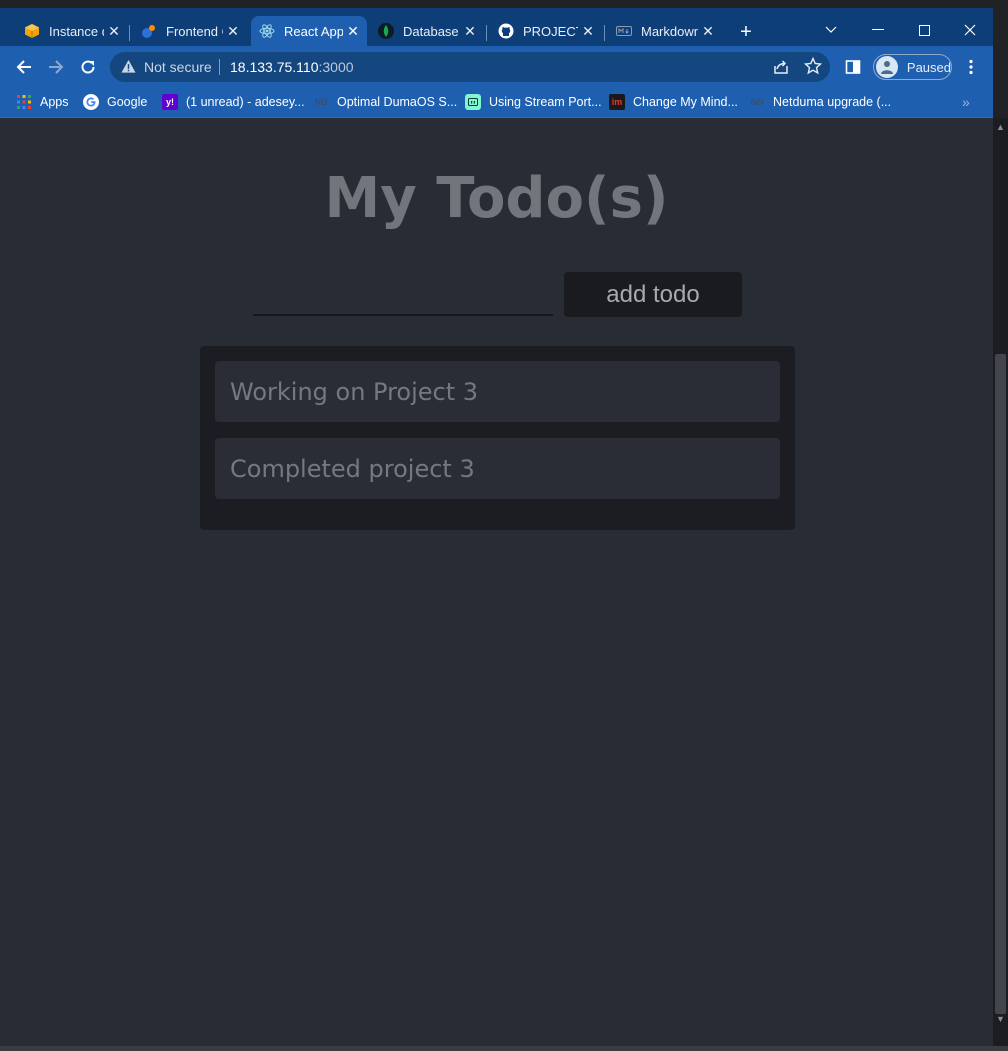 The image size is (1008, 1051). I want to click on tab-markdown: Markdown ✕, so click(665, 31).